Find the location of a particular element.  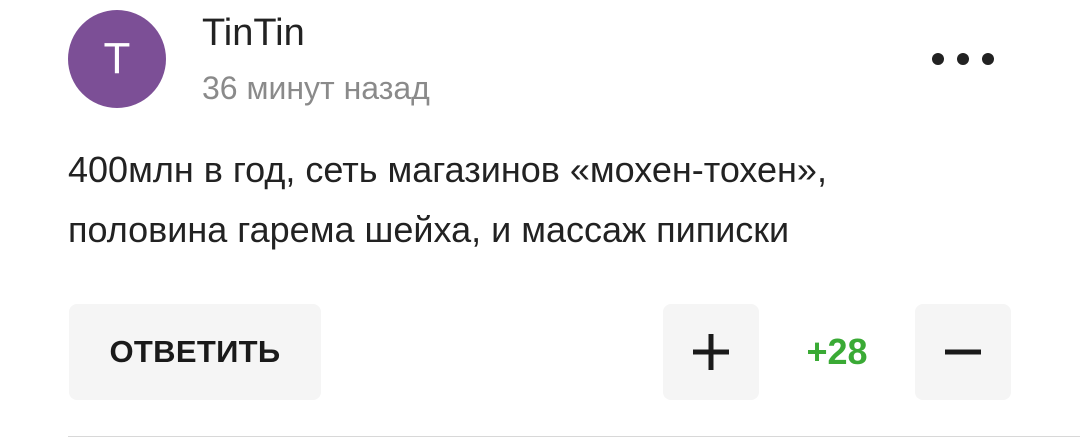

comment-text-line: половина гарема шейха, и массаж пиписки is located at coordinates (429, 229).